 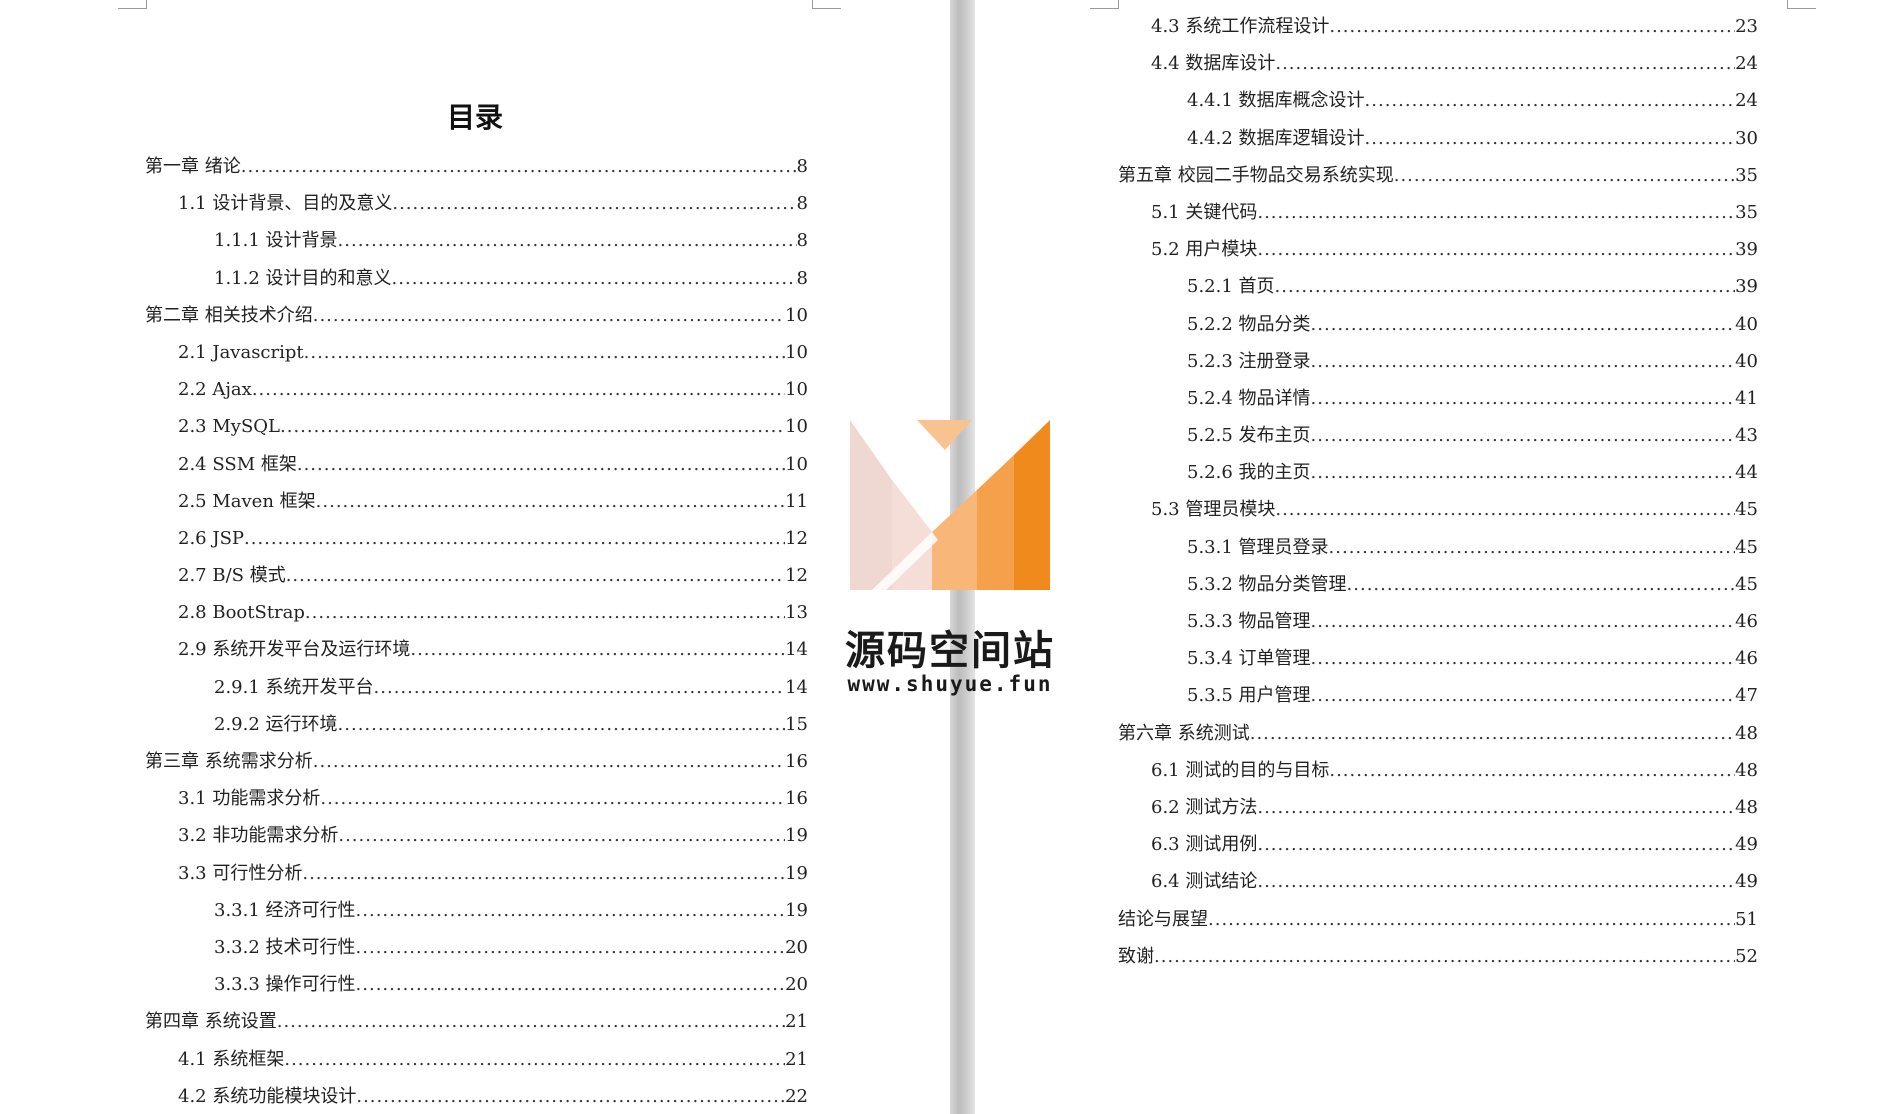 I want to click on toc-entry-label: 2.1 Javascript, so click(x=241, y=352).